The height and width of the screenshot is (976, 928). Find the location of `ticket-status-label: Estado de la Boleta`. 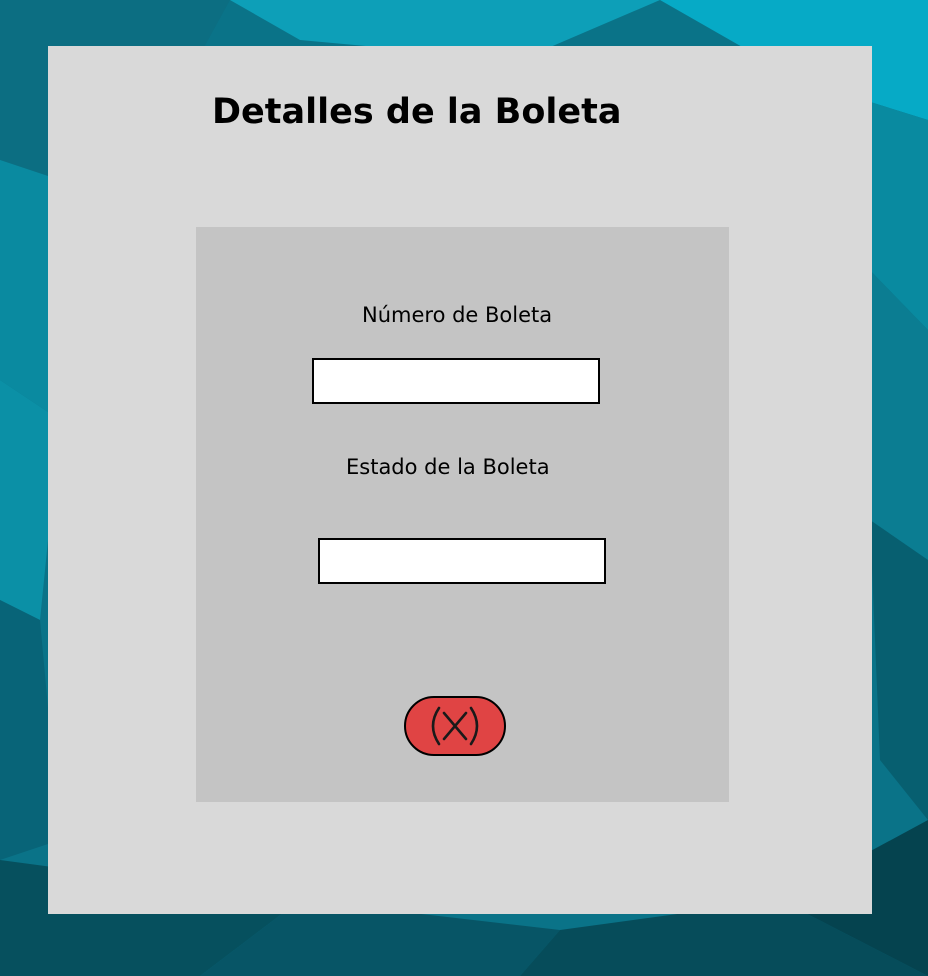

ticket-status-label: Estado de la Boleta is located at coordinates (448, 467).